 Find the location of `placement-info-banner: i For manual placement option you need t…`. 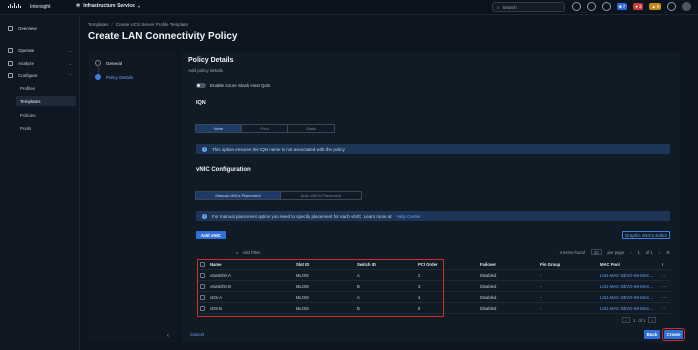

placement-info-banner: i For manual placement option you need t… is located at coordinates (433, 216).